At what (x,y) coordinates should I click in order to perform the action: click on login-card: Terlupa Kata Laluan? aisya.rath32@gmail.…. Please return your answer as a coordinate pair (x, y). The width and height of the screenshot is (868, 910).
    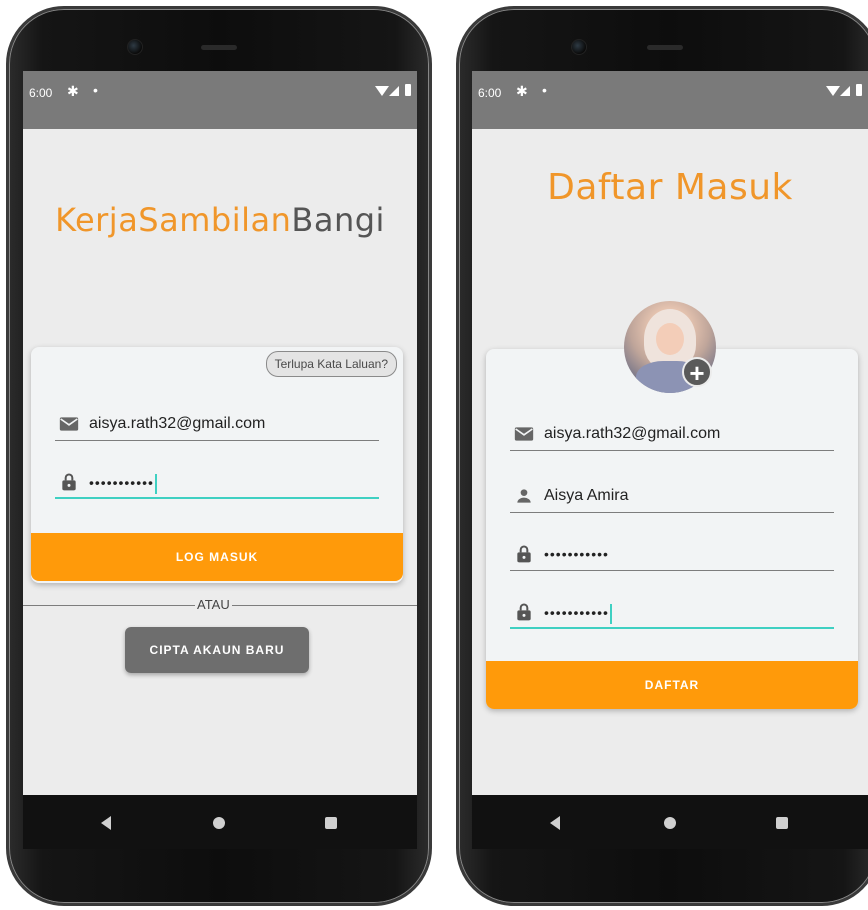
    Looking at the image, I should click on (217, 465).